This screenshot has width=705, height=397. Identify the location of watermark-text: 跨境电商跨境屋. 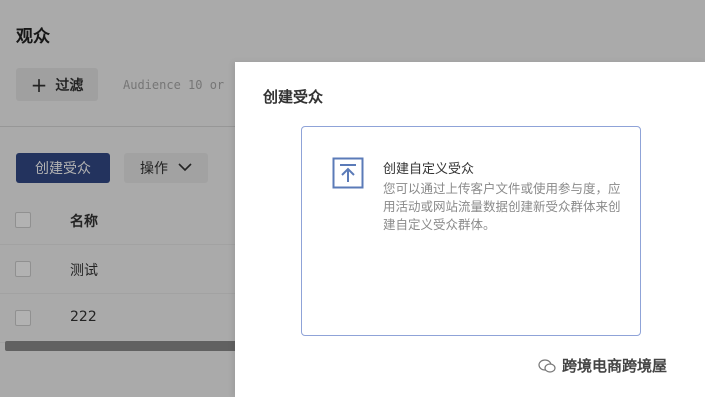
(615, 366).